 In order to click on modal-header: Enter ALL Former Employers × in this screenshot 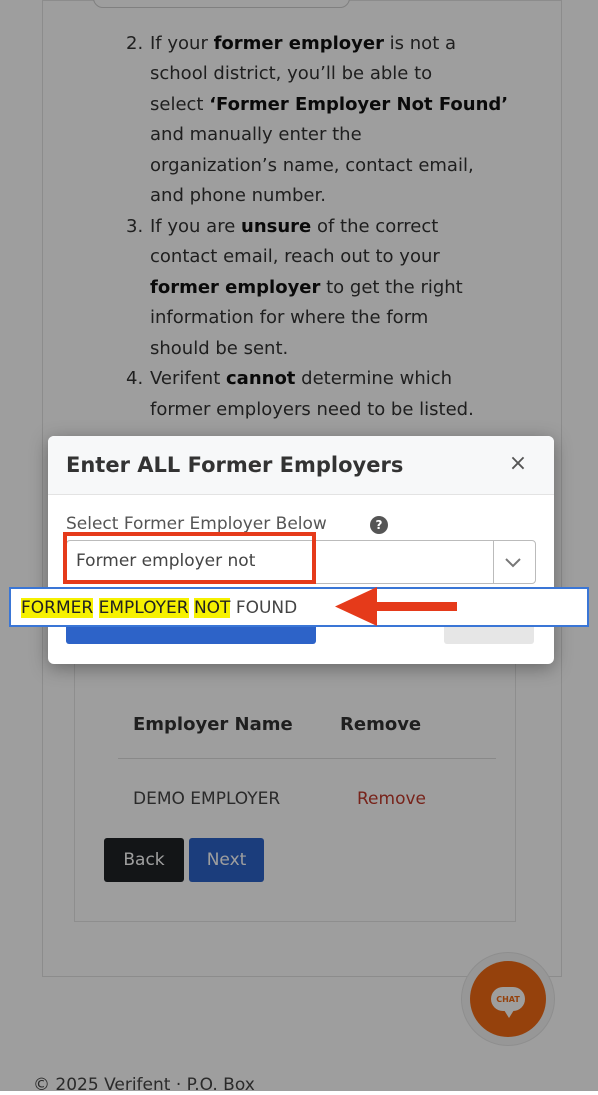, I will do `click(301, 465)`.